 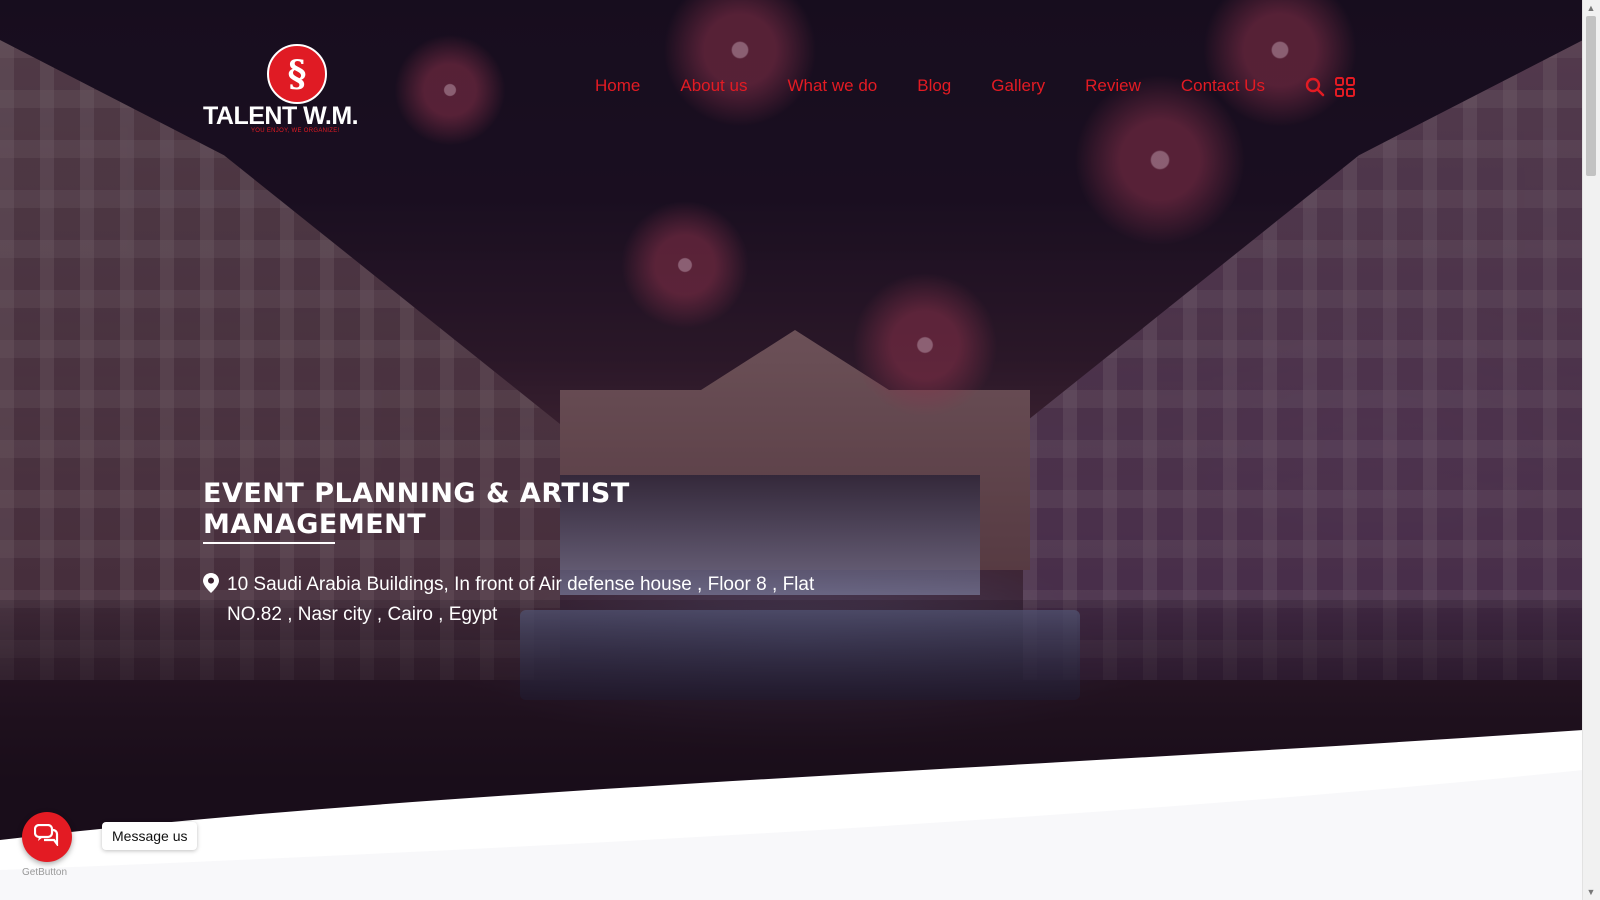 What do you see at coordinates (211, 601) in the screenshot?
I see `map-pin-icon` at bounding box center [211, 601].